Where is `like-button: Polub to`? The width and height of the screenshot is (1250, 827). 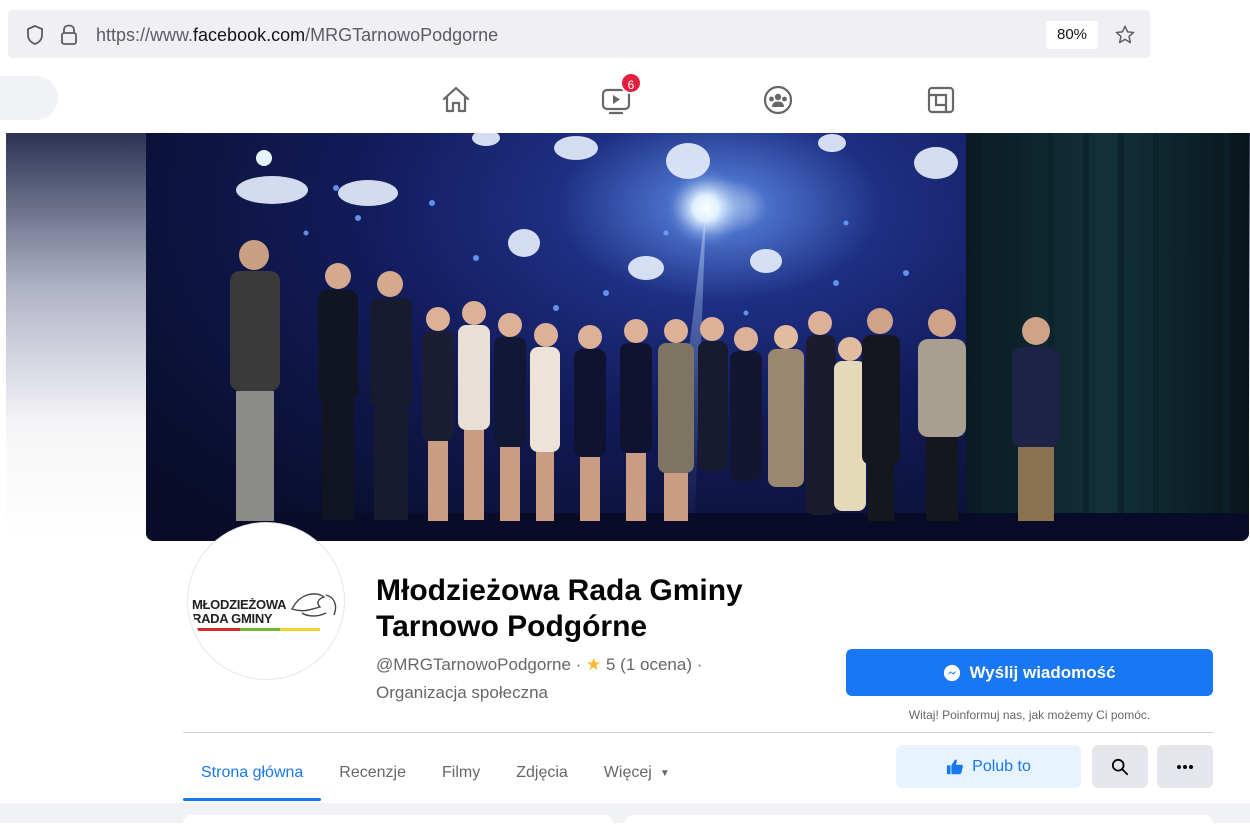 like-button: Polub to is located at coordinates (988, 766).